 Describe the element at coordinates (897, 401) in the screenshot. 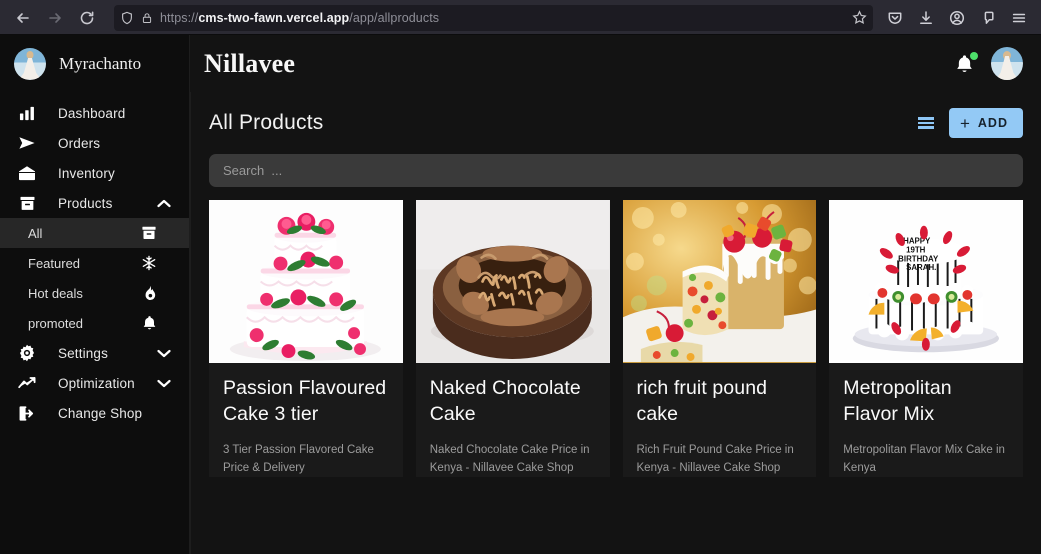

I see `product-title: Metropolitan Flavor Mix` at that location.